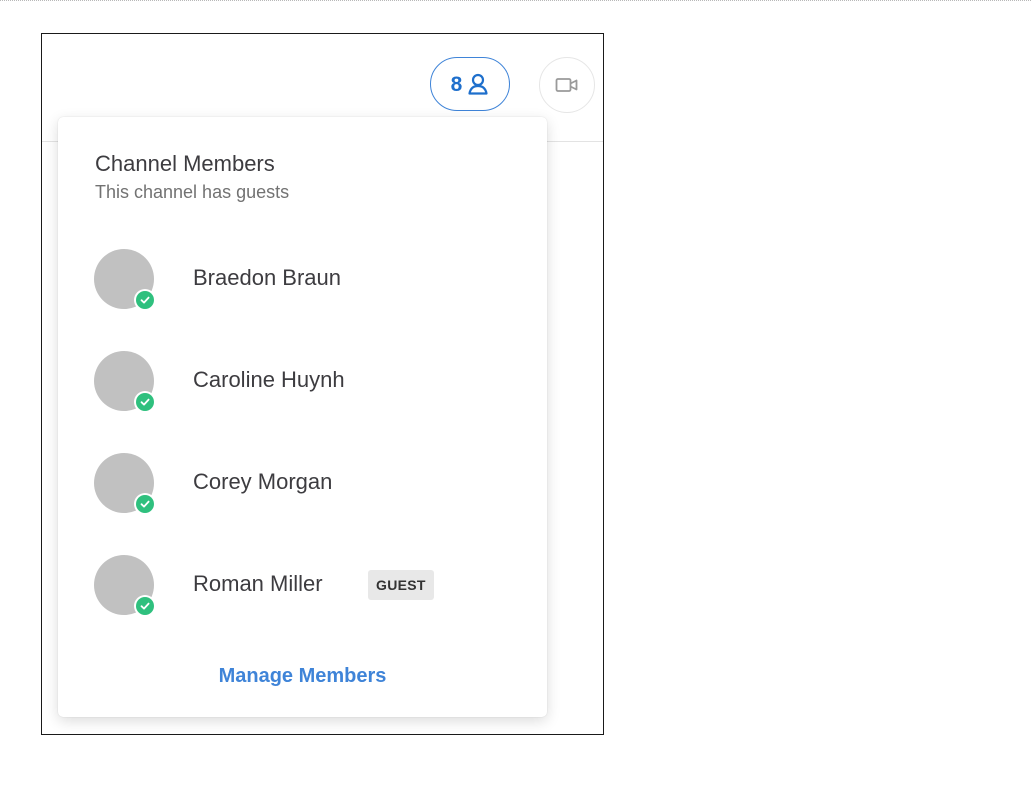 Image resolution: width=1031 pixels, height=805 pixels. Describe the element at coordinates (258, 583) in the screenshot. I see `member-name: Roman Miller` at that location.